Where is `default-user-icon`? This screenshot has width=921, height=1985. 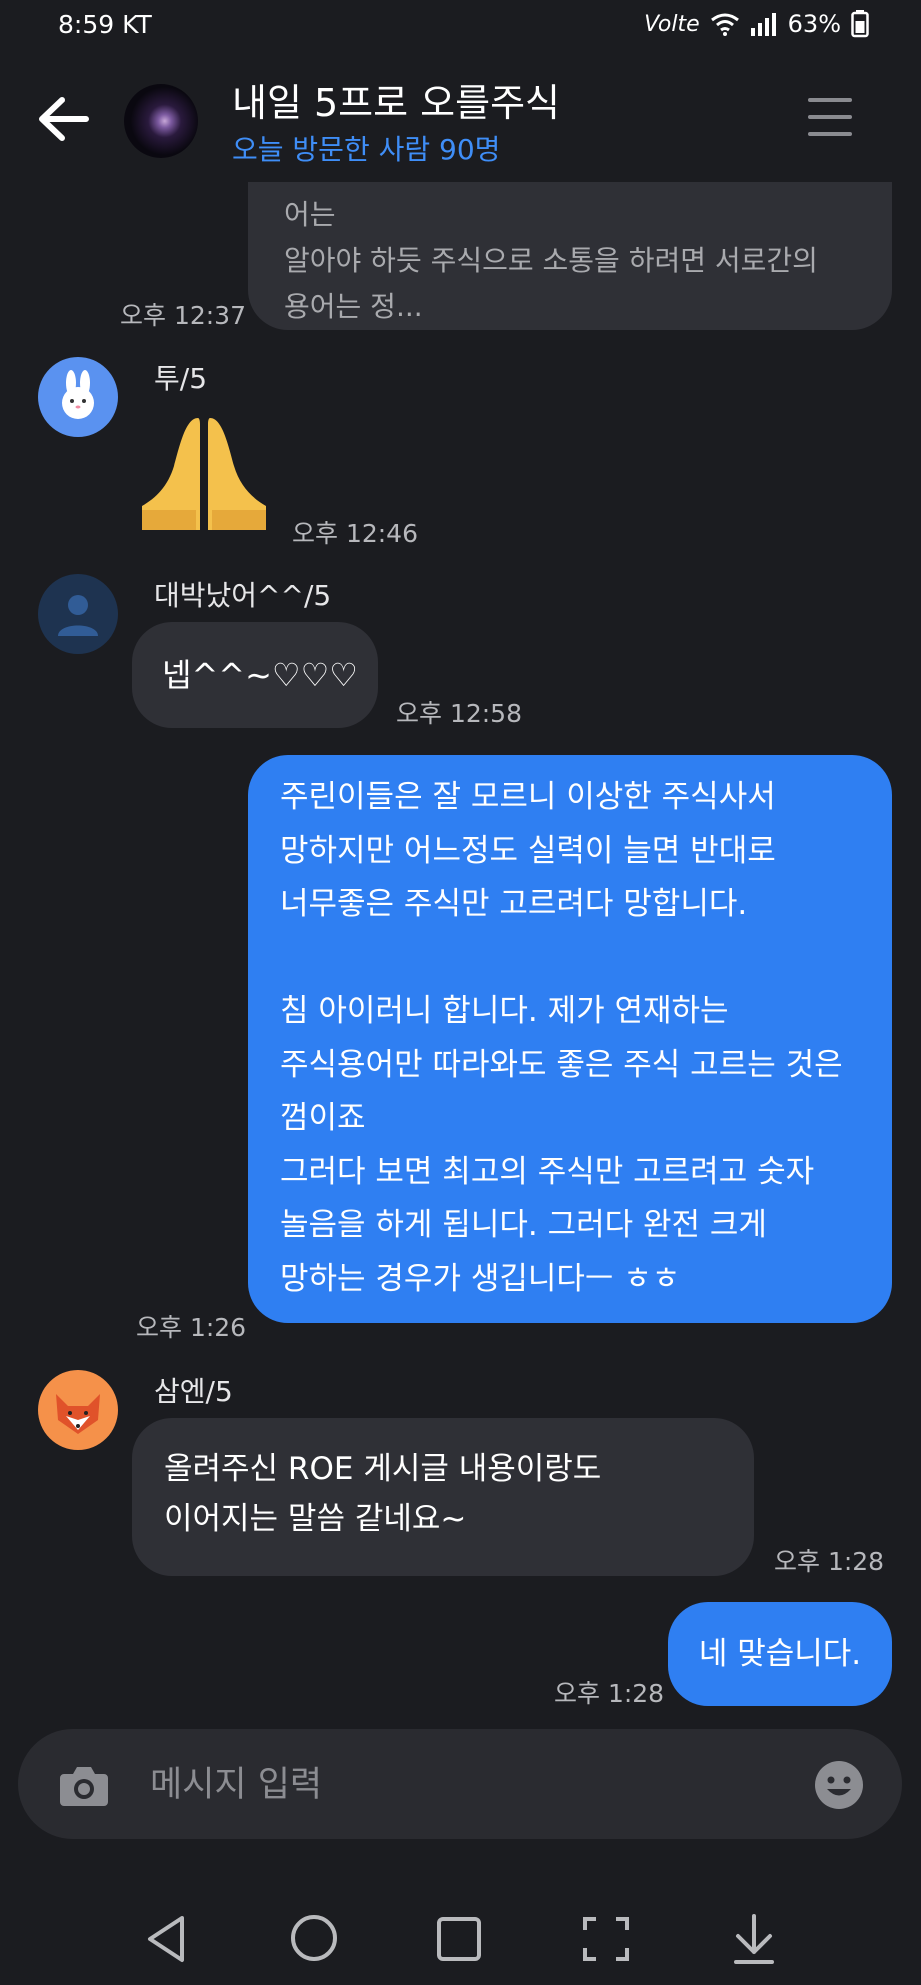 default-user-icon is located at coordinates (78, 615).